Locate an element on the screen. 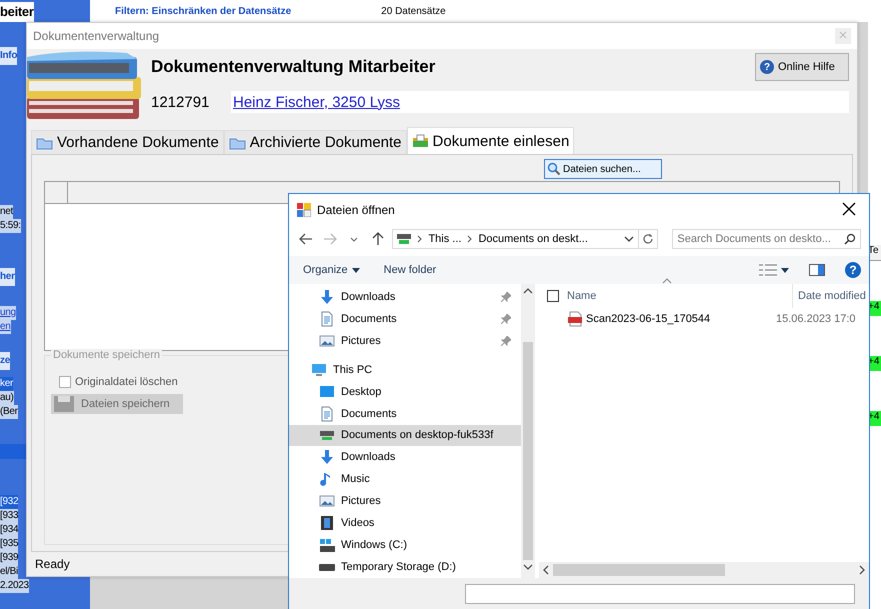 This screenshot has height=609, width=881. back-arrow-icon is located at coordinates (305, 239).